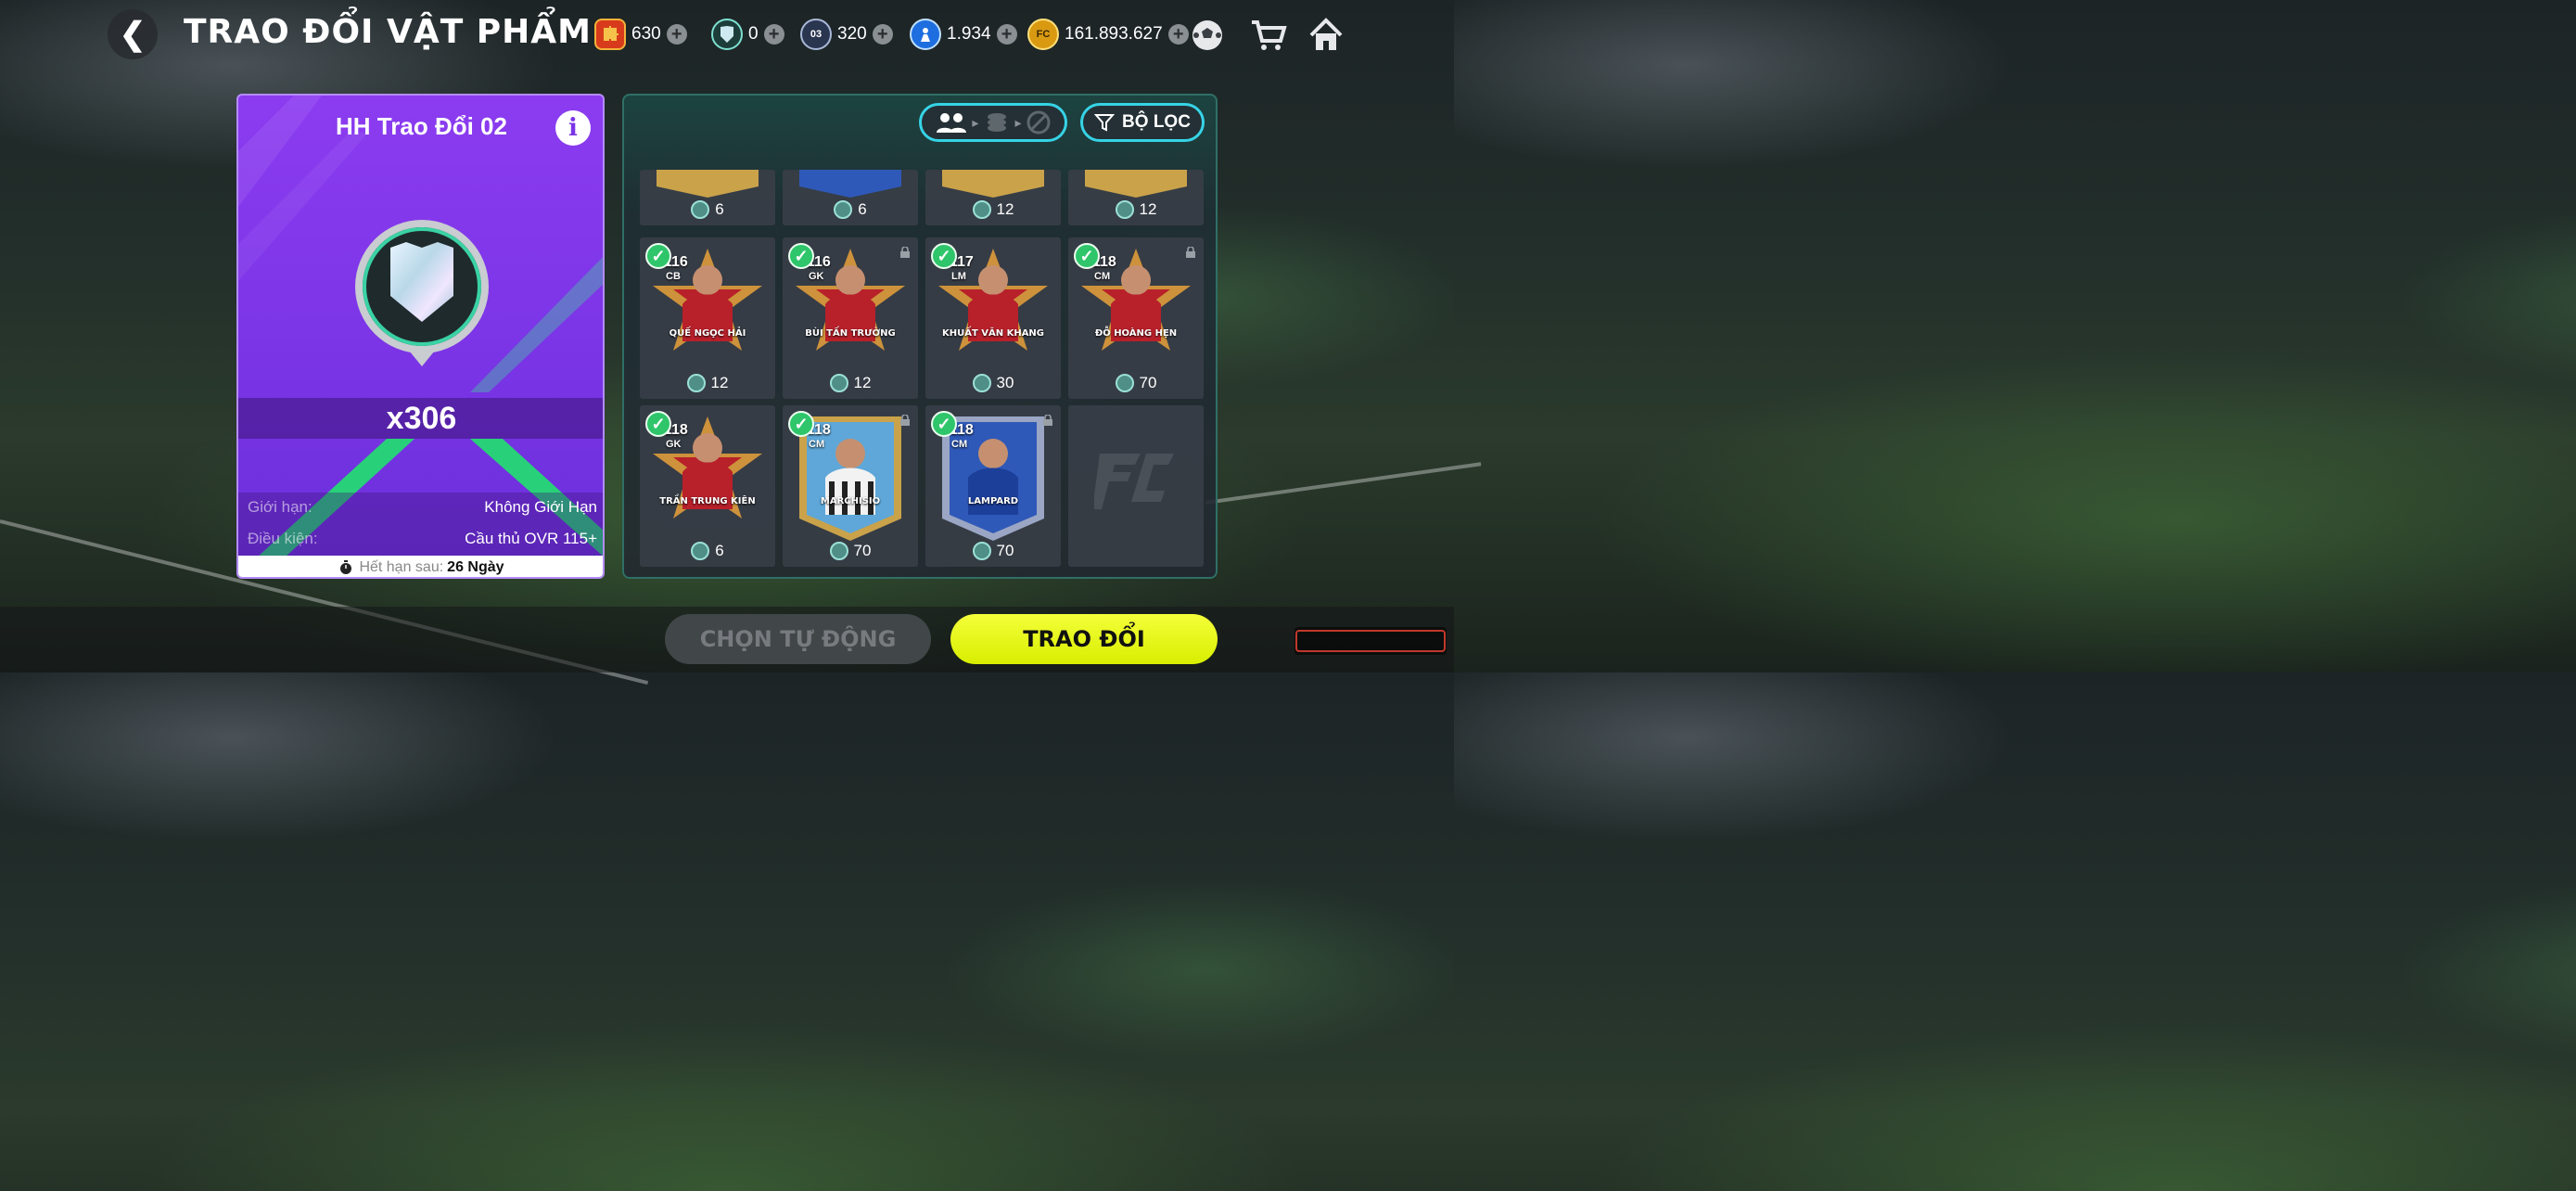  I want to click on currency-value: 0, so click(753, 34).